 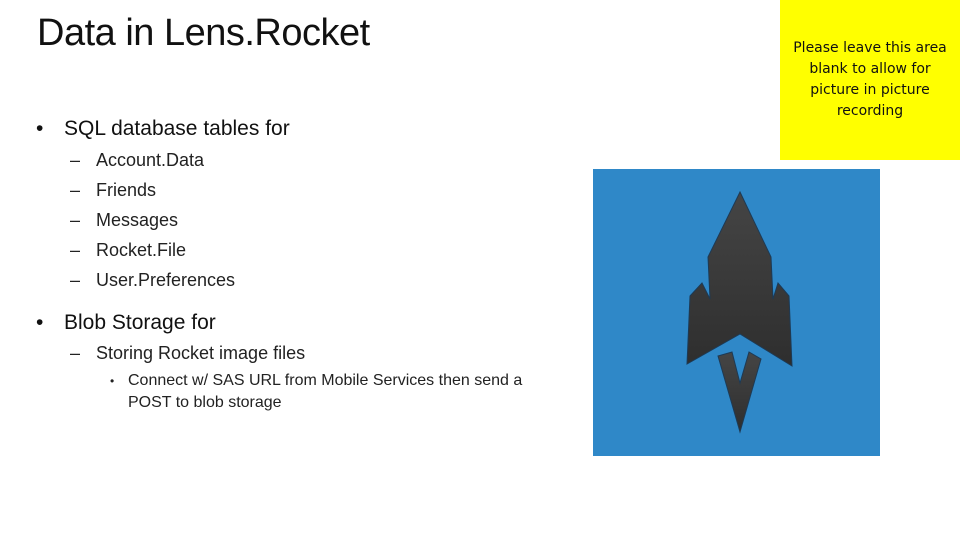 I want to click on bullet-text: Blob Storage for, so click(x=140, y=322).